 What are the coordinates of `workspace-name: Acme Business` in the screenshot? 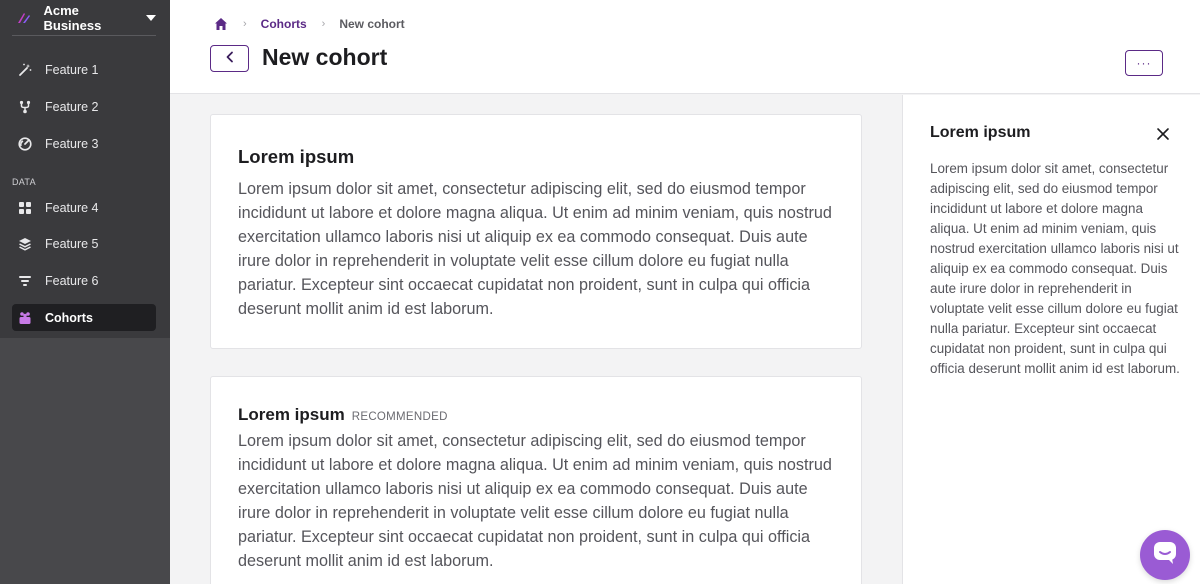 It's located at (72, 17).